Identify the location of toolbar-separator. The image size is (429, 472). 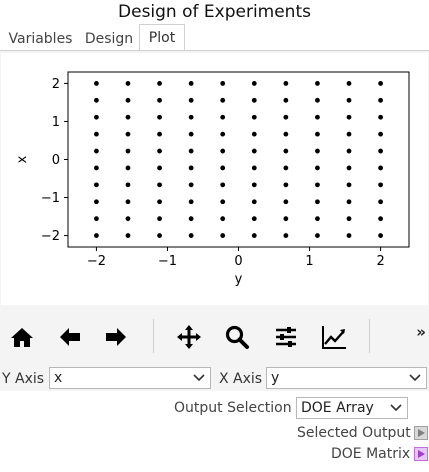
(153, 336).